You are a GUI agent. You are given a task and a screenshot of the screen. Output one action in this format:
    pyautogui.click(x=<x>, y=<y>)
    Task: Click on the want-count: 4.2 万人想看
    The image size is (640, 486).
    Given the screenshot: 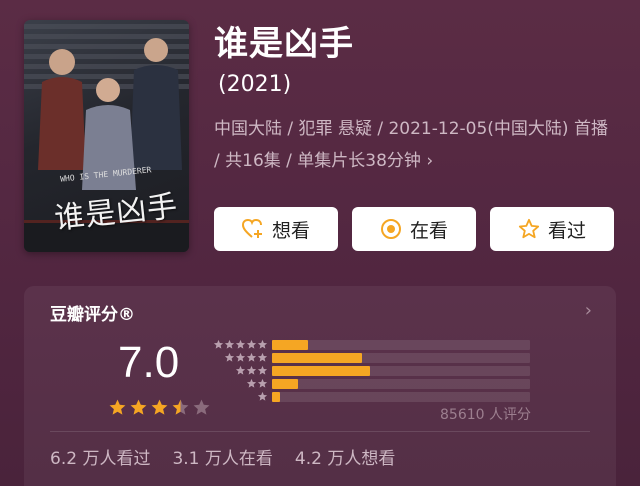 What is the action you would take?
    pyautogui.click(x=345, y=456)
    